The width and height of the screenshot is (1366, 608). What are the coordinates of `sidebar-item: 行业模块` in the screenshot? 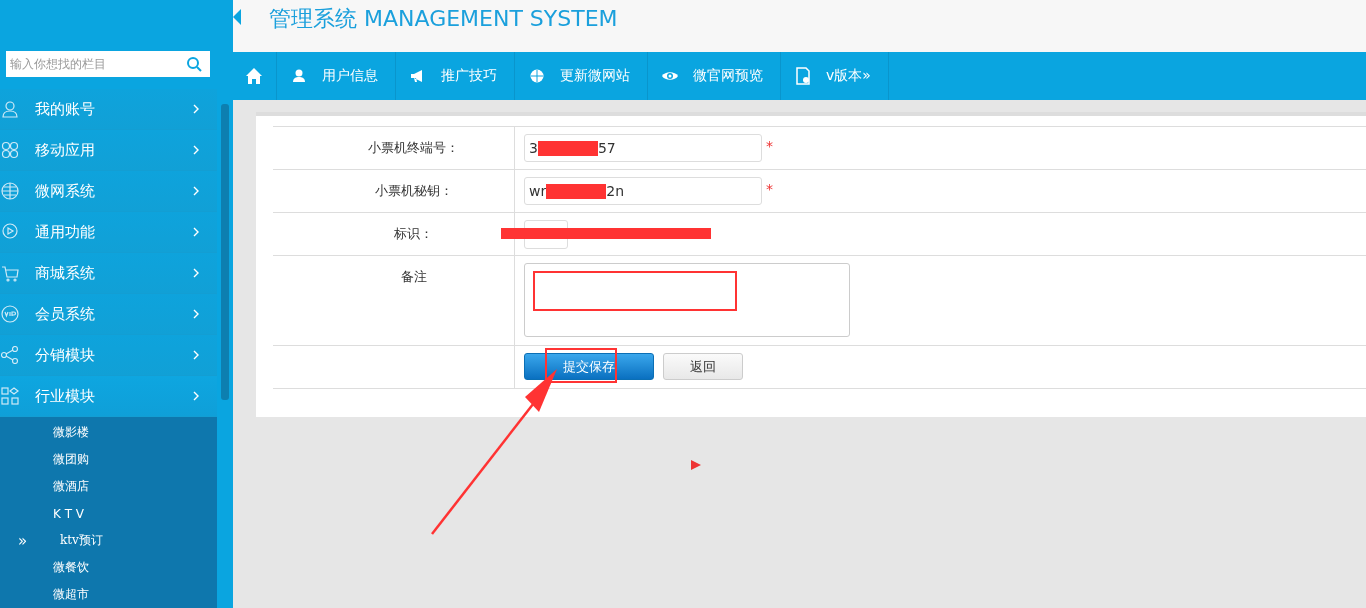 It's located at (108, 396).